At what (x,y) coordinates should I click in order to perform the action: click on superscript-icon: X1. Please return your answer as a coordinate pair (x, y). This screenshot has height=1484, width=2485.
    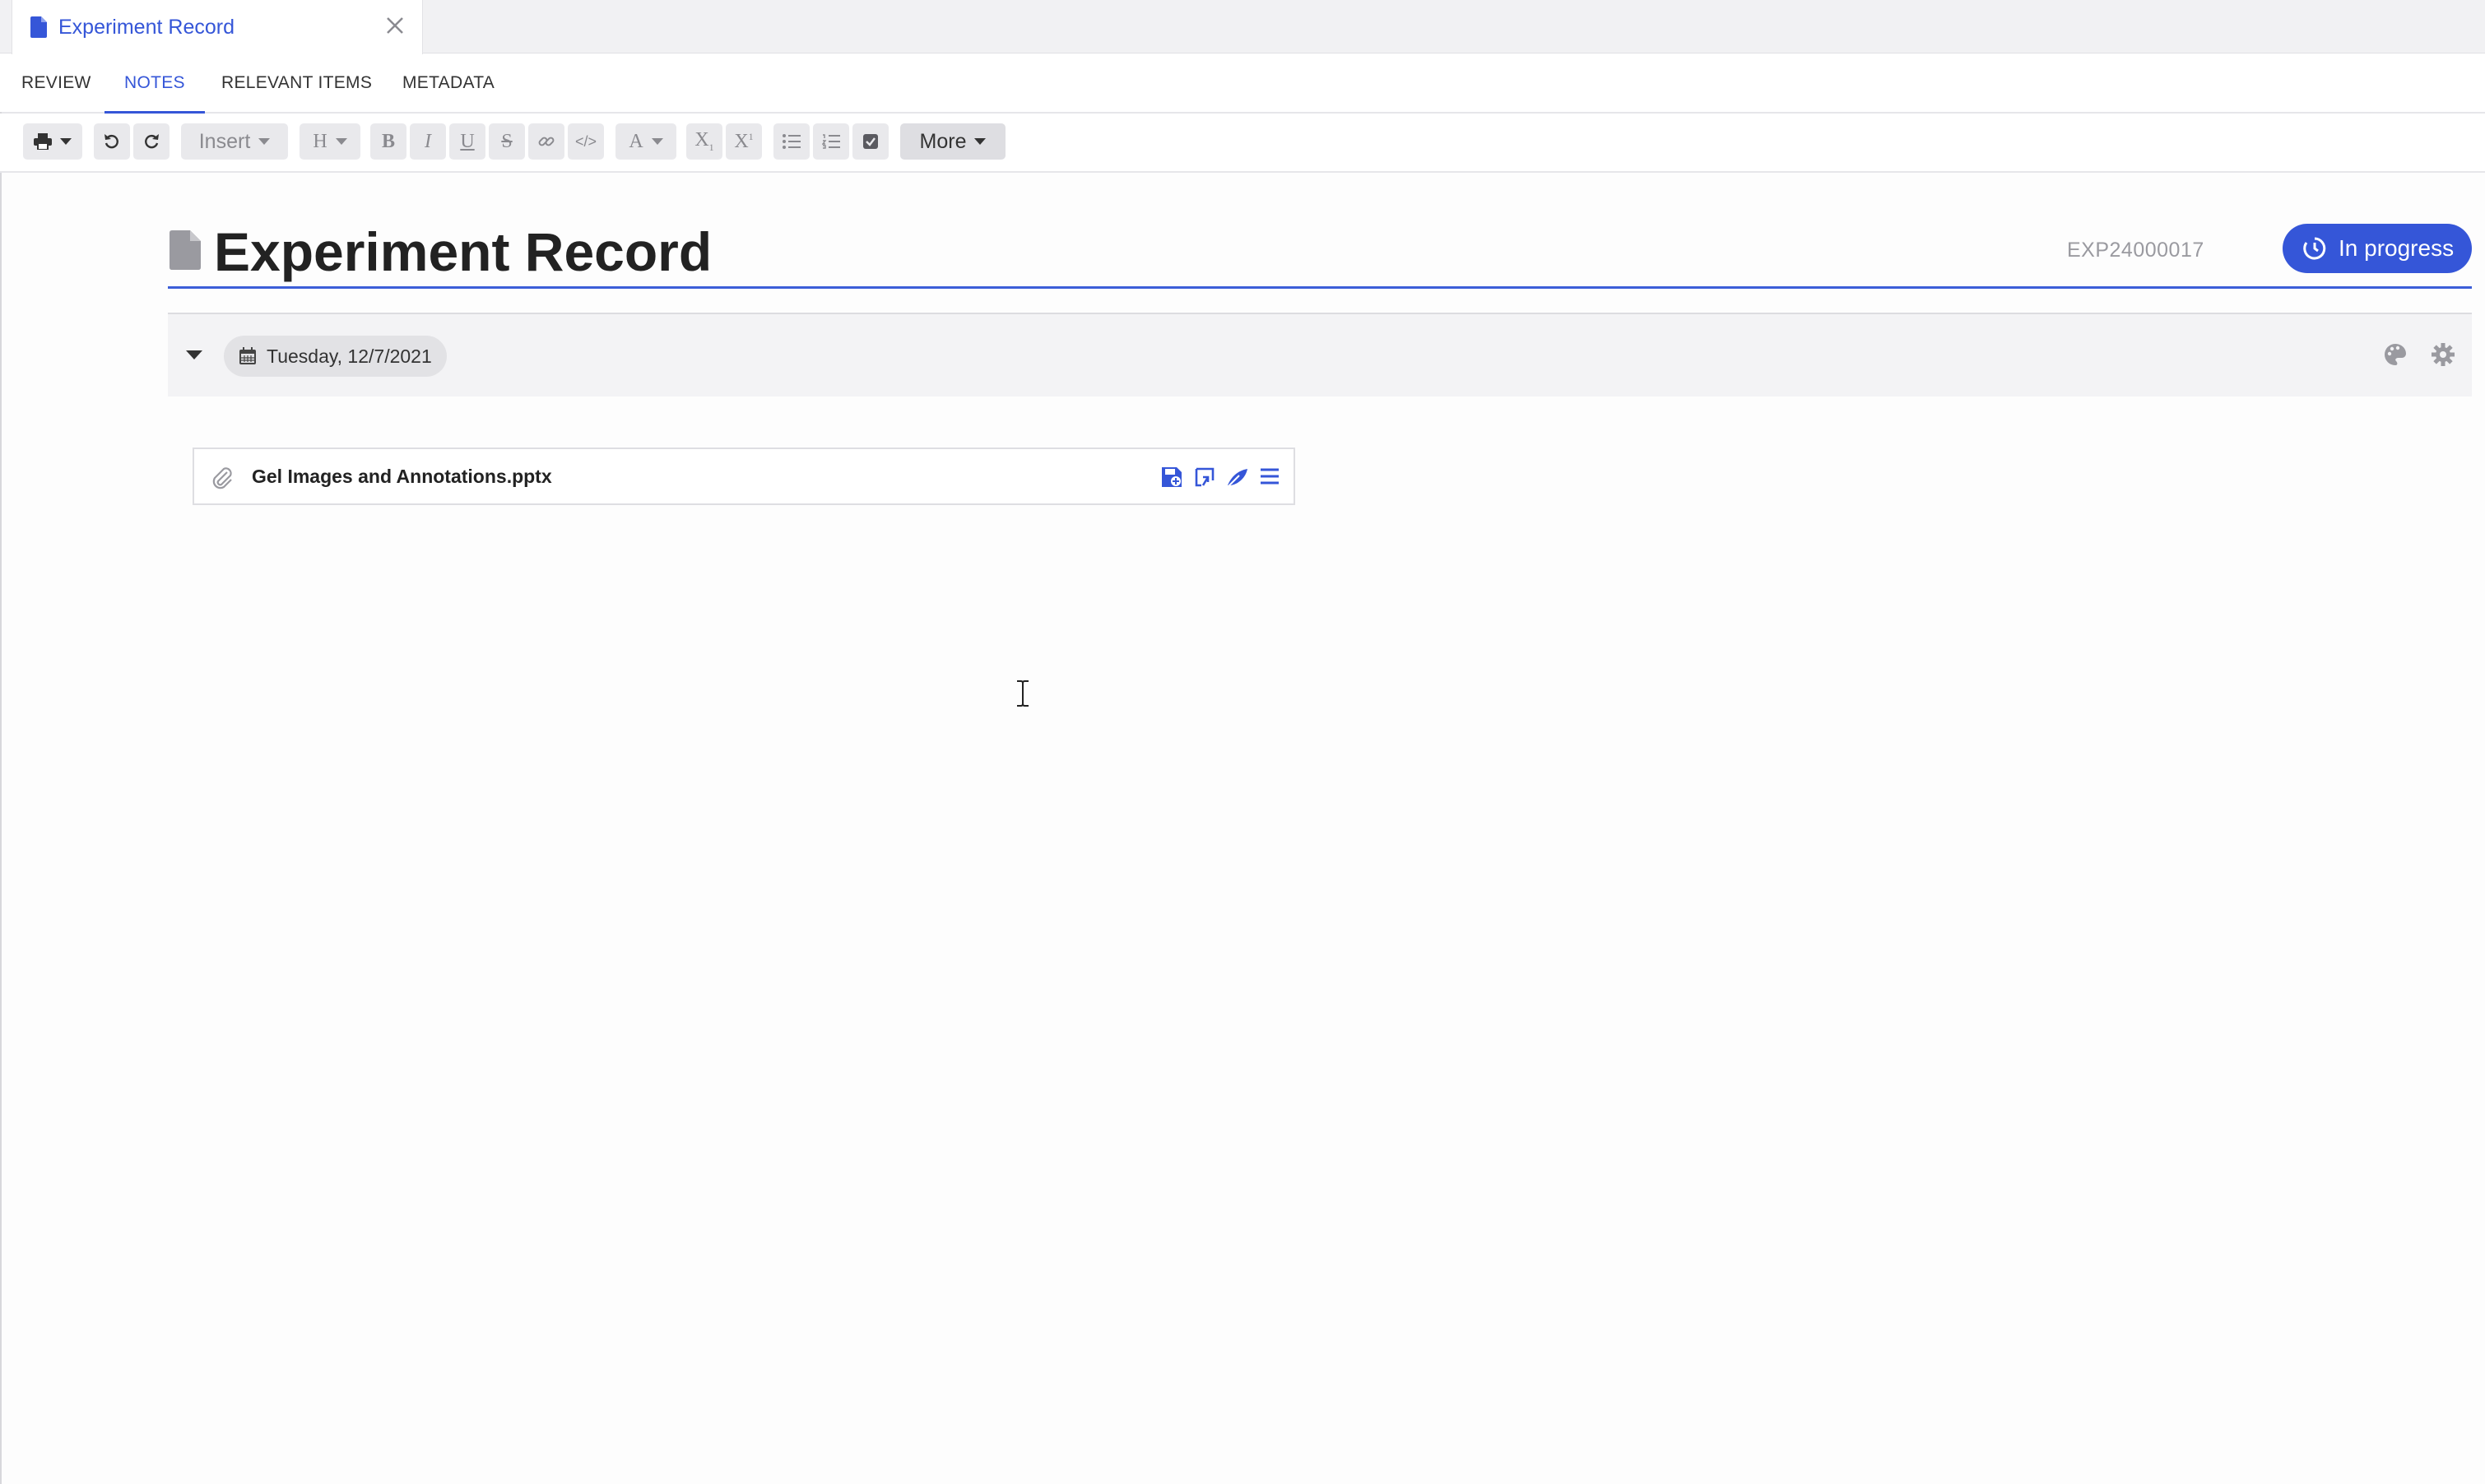
    Looking at the image, I should click on (744, 141).